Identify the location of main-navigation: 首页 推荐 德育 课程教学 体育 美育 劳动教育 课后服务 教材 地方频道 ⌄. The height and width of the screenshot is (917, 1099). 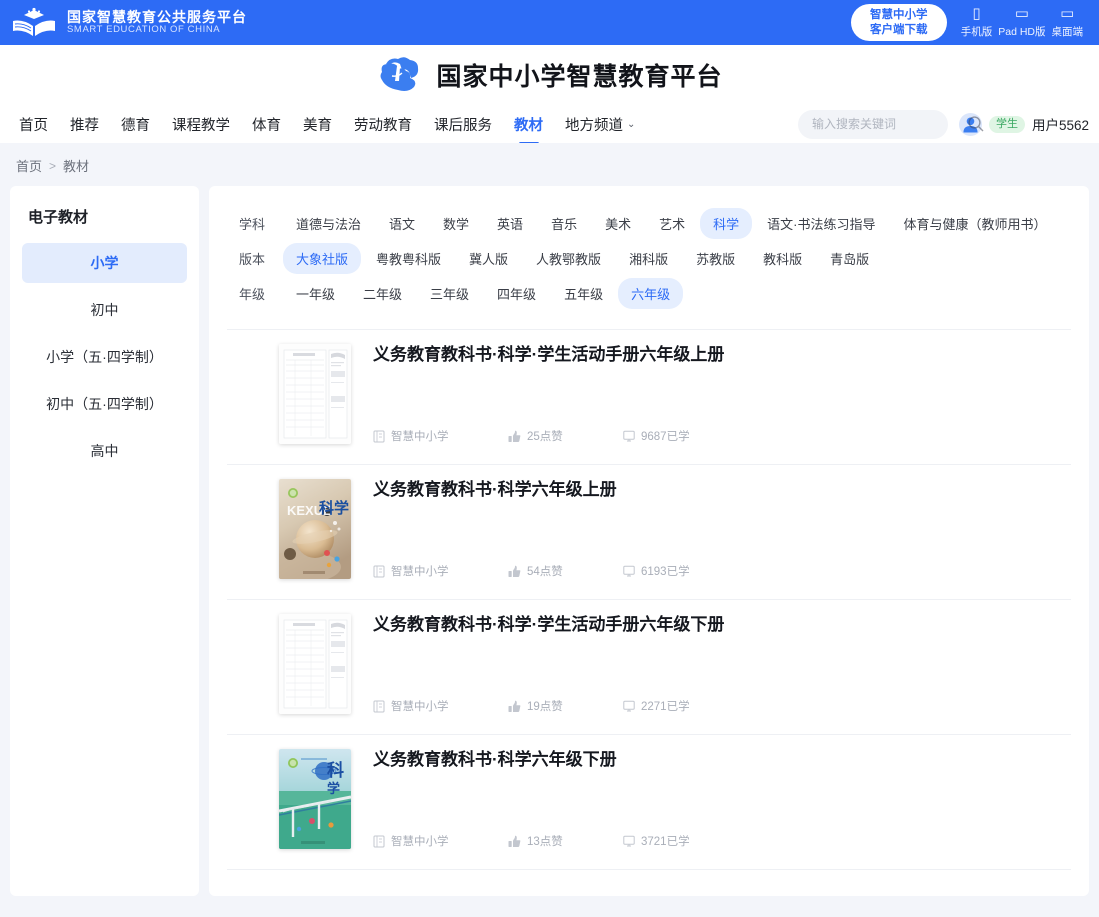
(549, 124).